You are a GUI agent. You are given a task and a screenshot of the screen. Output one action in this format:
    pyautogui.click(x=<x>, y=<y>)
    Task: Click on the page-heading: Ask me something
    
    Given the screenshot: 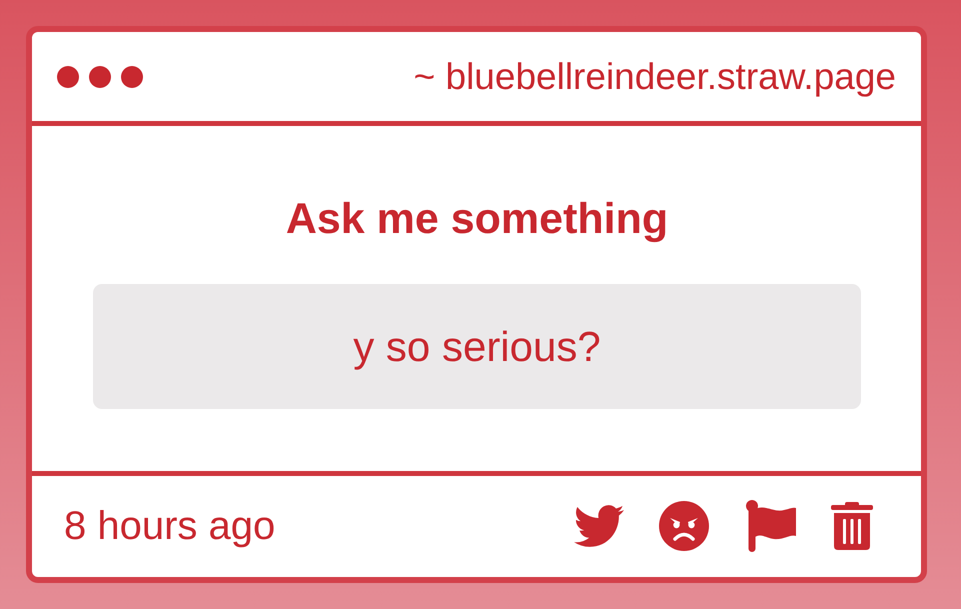 What is the action you would take?
    pyautogui.click(x=477, y=219)
    